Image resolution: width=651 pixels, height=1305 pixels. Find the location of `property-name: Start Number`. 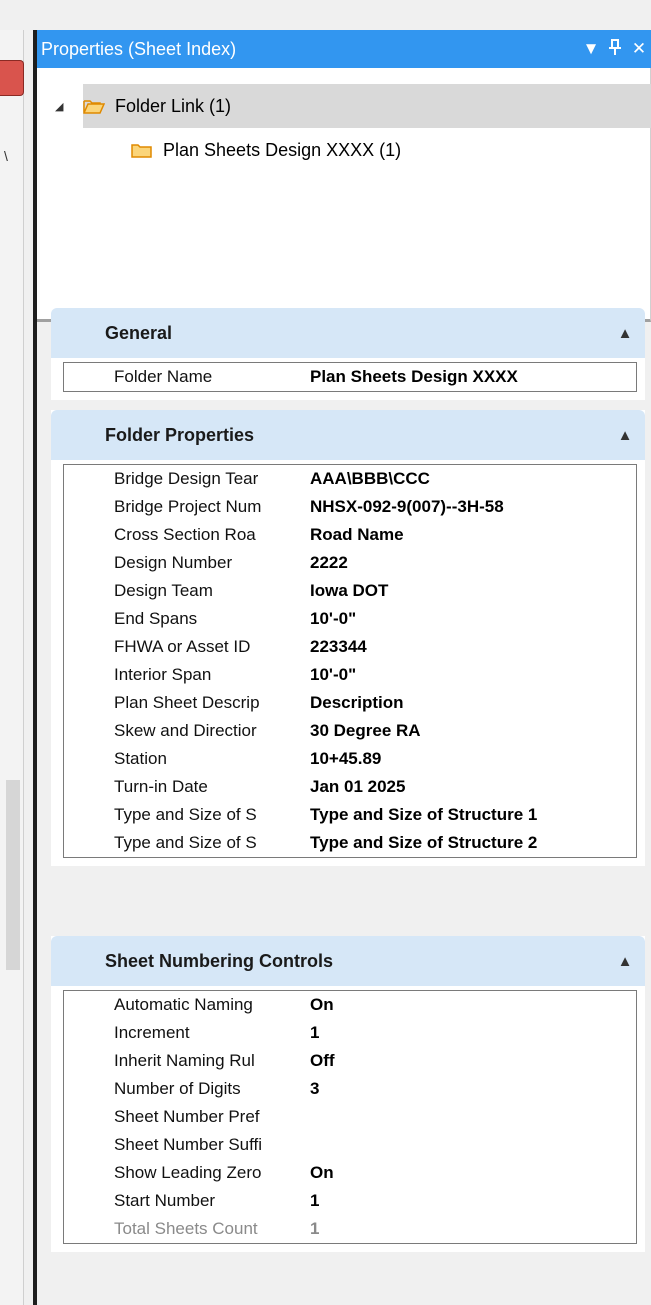

property-name: Start Number is located at coordinates (165, 1200).